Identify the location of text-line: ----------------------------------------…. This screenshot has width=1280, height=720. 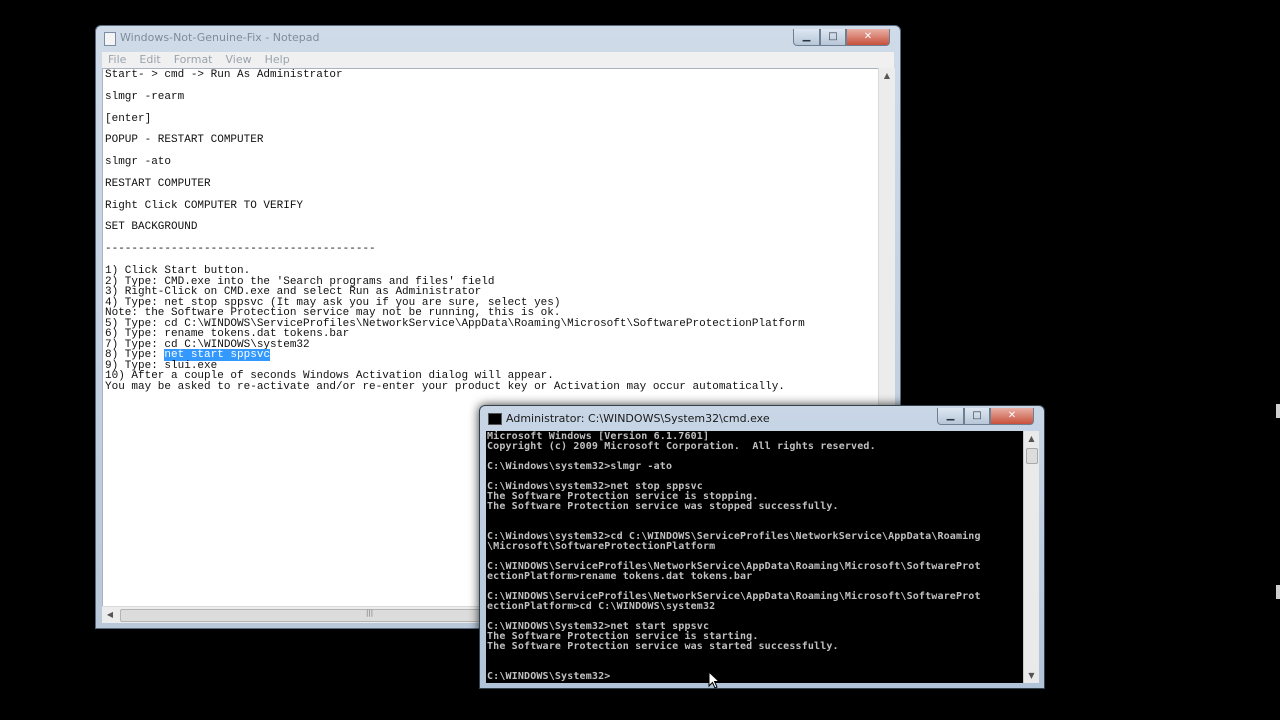
(240, 249).